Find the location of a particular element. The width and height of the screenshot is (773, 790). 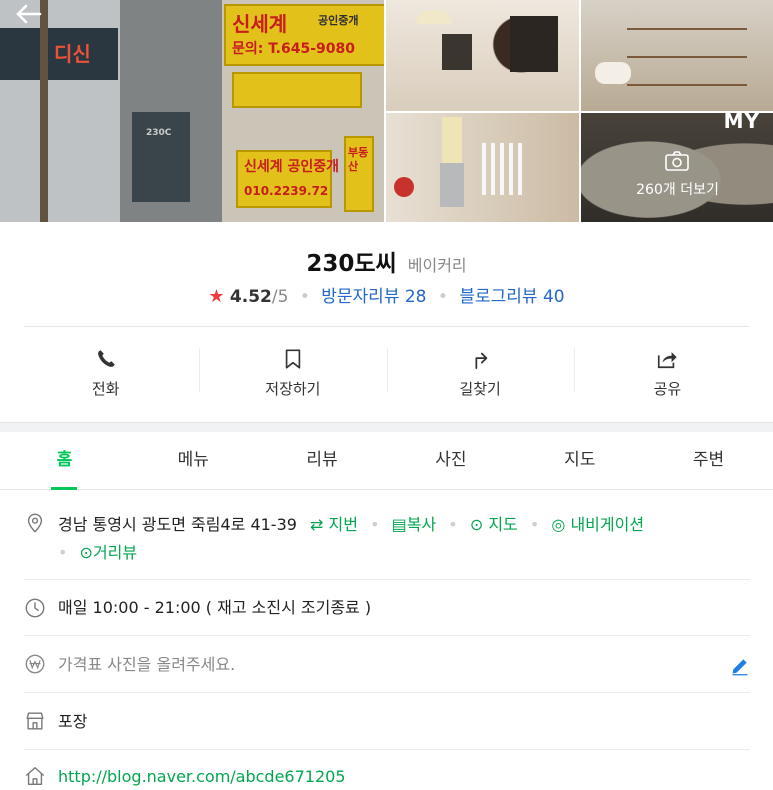

hours-row: 매일 10:00 - 21:00 ( 재고 소진시 조기종료 ) is located at coordinates (387, 608).